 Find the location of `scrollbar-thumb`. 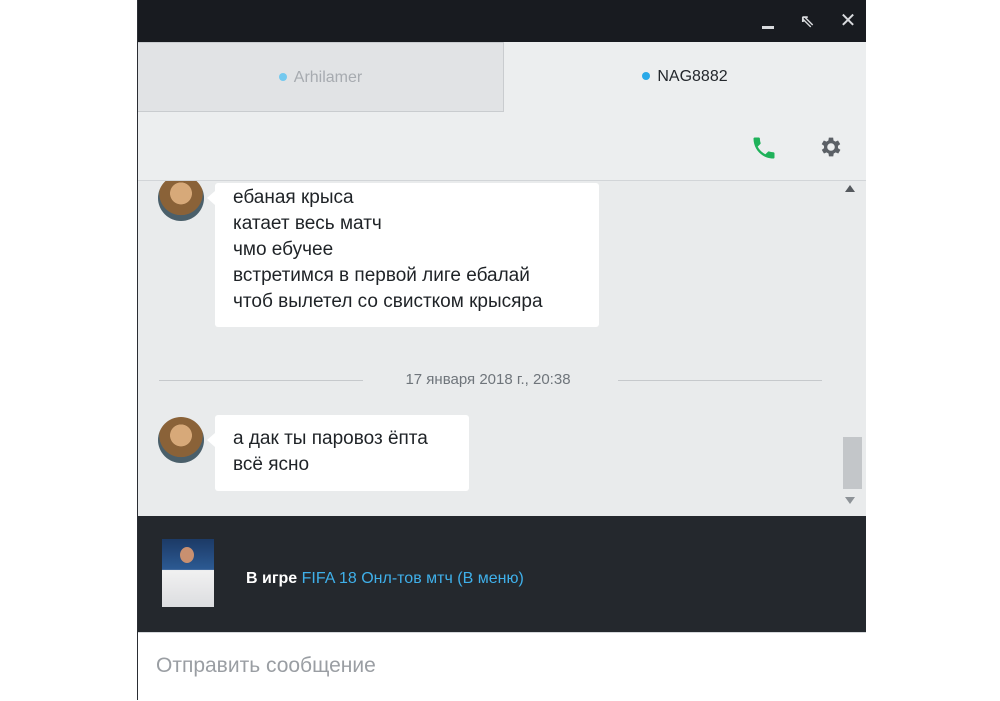

scrollbar-thumb is located at coordinates (852, 463).